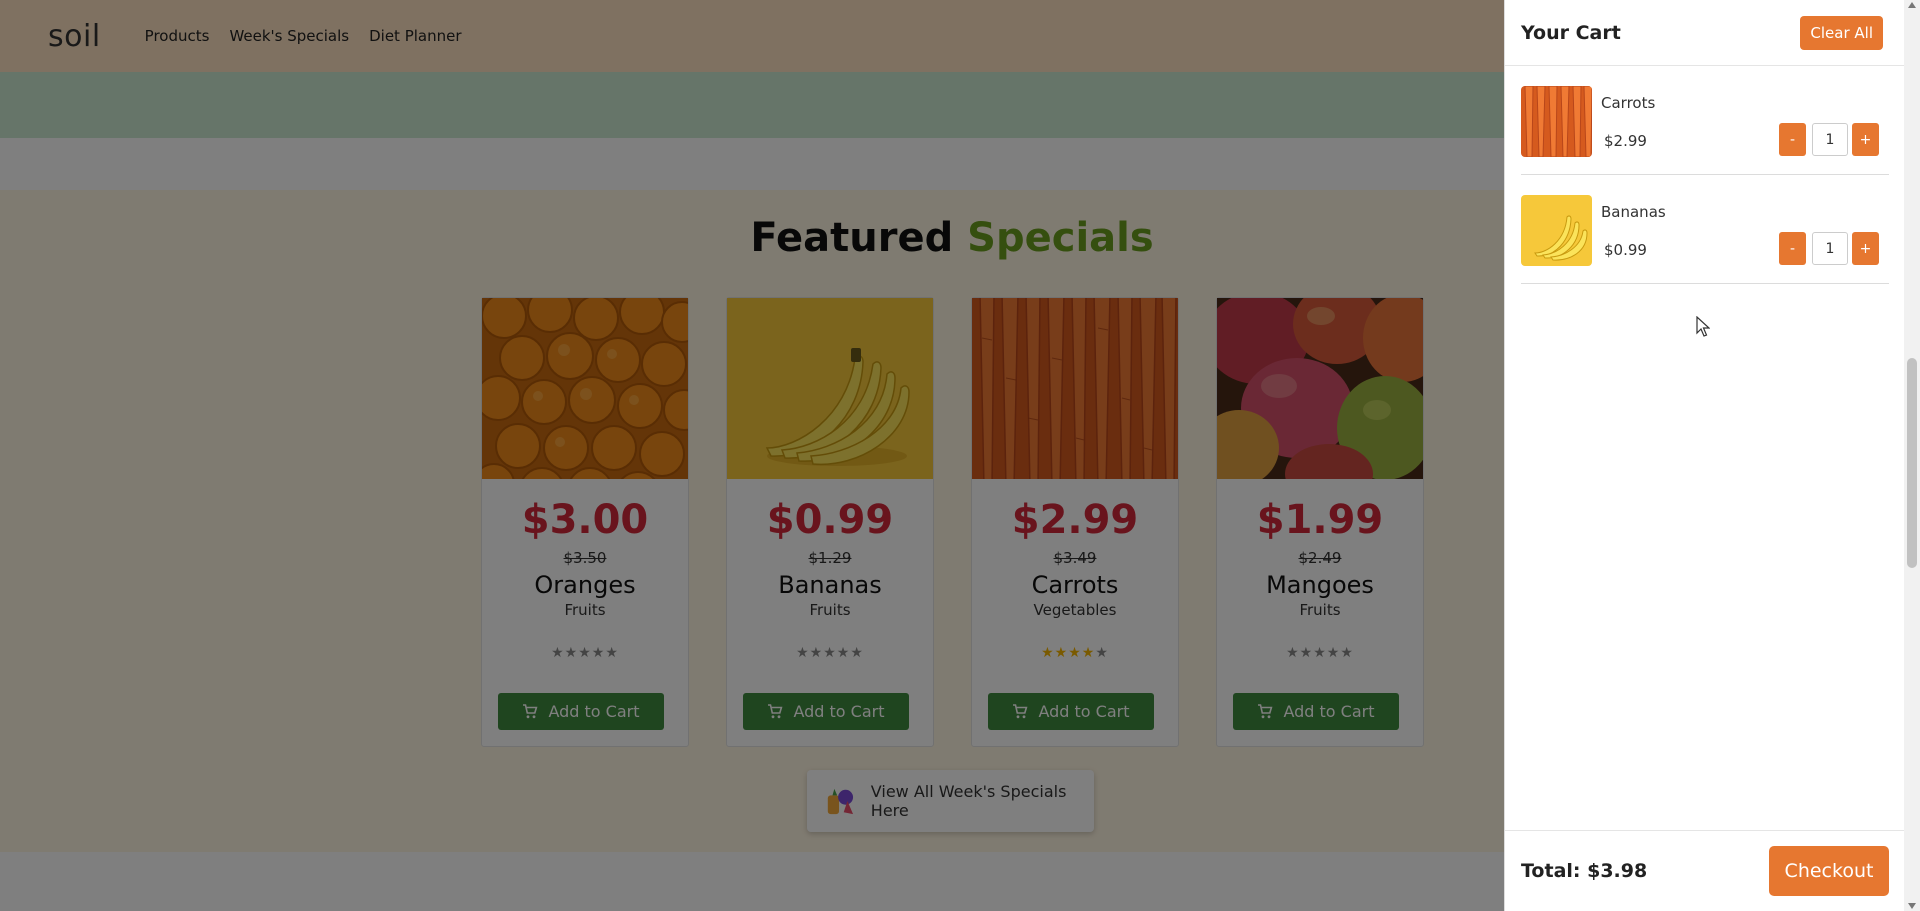 The height and width of the screenshot is (911, 1920). What do you see at coordinates (1829, 871) in the screenshot?
I see `checkout-button: Checkout` at bounding box center [1829, 871].